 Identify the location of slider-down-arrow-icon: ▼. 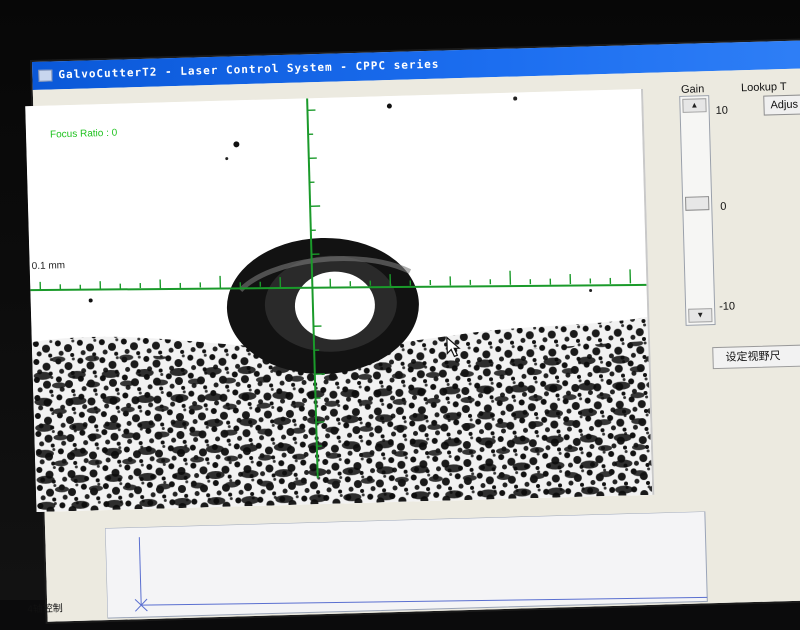
(700, 315).